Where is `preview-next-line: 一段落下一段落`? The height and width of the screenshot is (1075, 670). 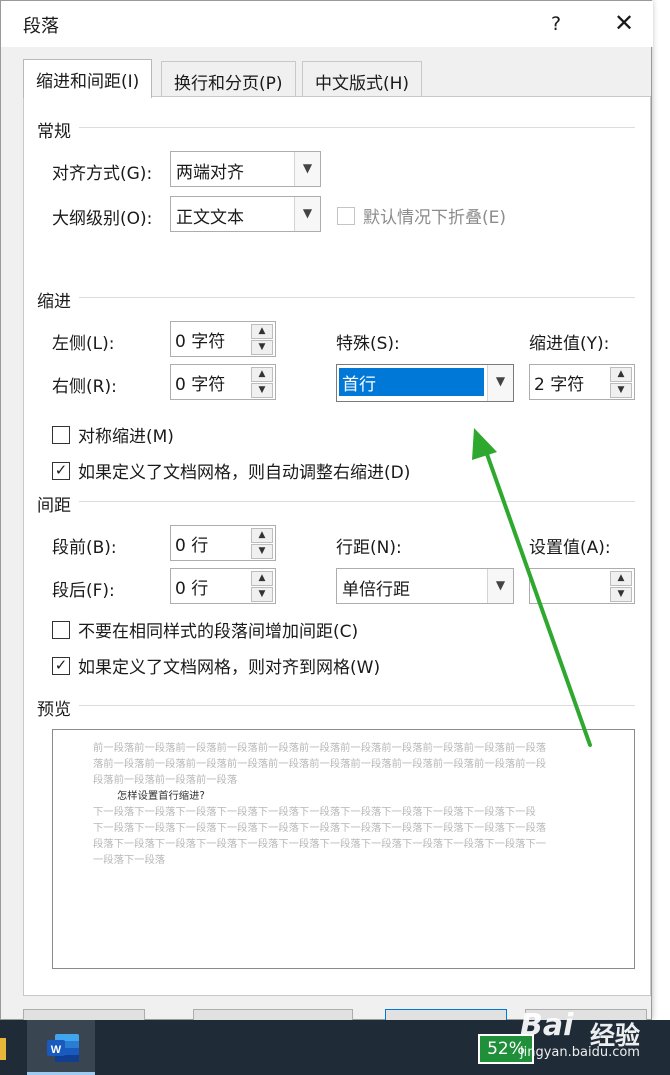
preview-next-line: 一段落下一段落 is located at coordinates (129, 860).